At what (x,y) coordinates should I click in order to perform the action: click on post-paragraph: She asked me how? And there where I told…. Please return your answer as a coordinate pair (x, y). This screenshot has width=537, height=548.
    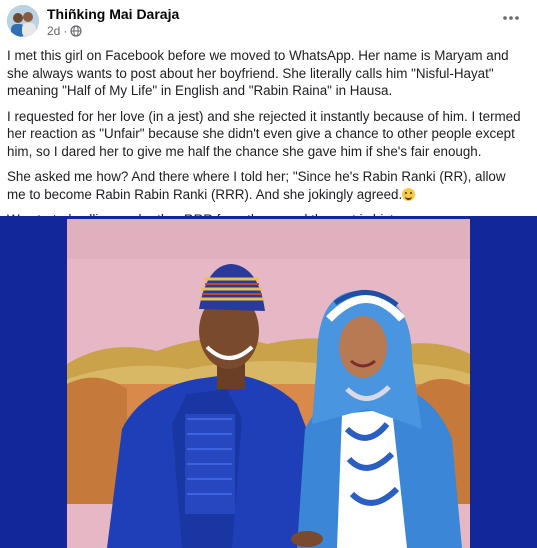
    Looking at the image, I should click on (265, 185).